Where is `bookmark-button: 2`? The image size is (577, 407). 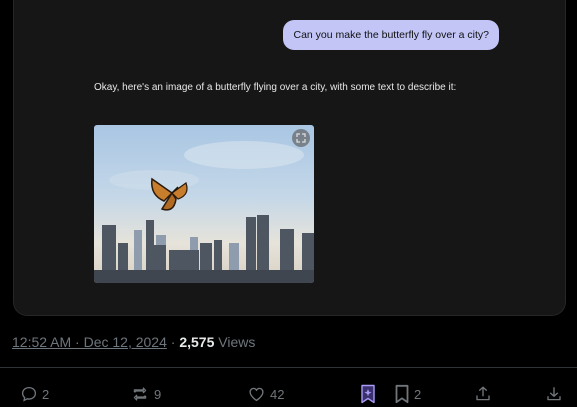
bookmark-button: 2 is located at coordinates (407, 394).